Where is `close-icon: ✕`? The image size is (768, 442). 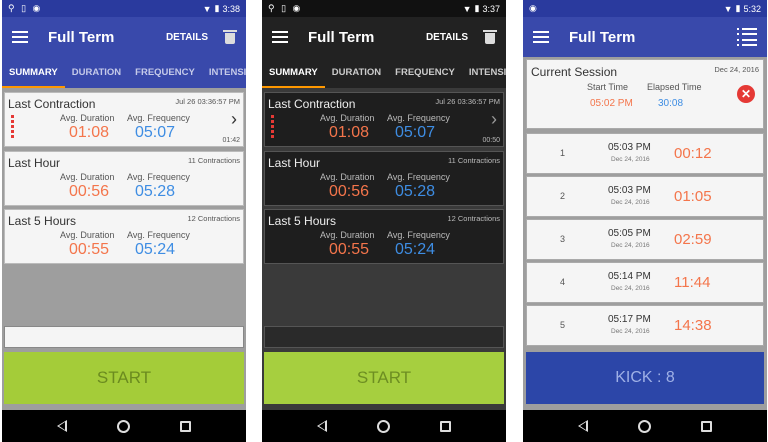
close-icon: ✕ is located at coordinates (746, 94).